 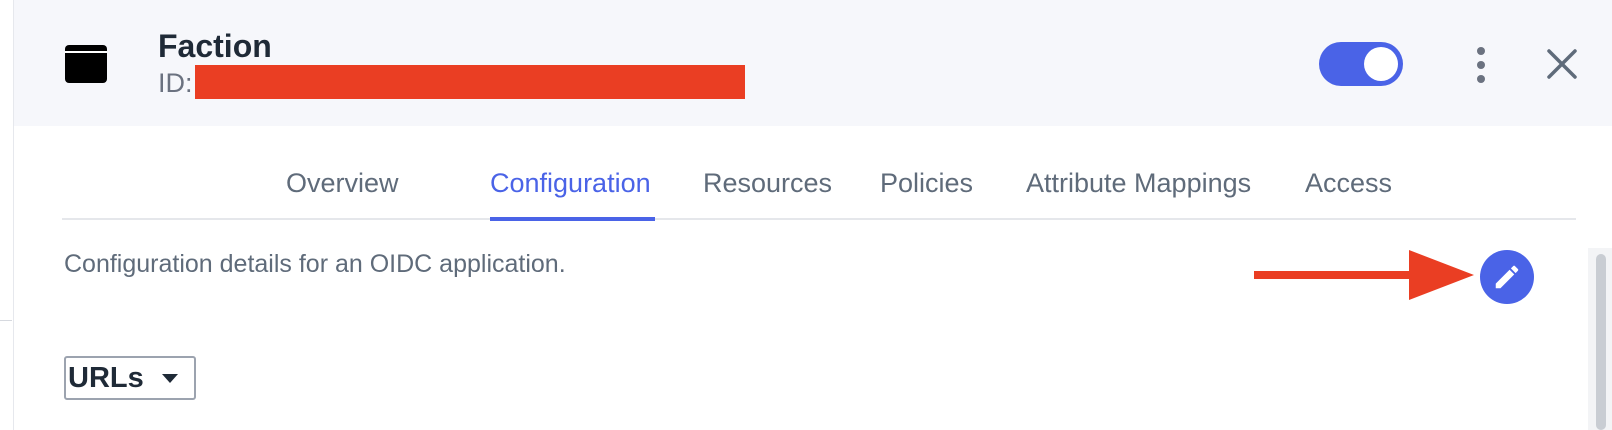 I want to click on tab-resources: Resources, so click(x=767, y=183).